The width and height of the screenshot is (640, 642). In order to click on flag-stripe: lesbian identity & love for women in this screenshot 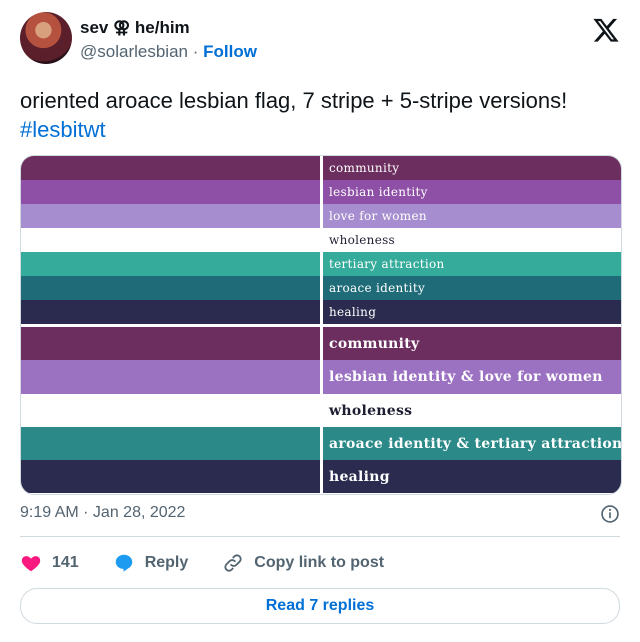, I will do `click(321, 377)`.